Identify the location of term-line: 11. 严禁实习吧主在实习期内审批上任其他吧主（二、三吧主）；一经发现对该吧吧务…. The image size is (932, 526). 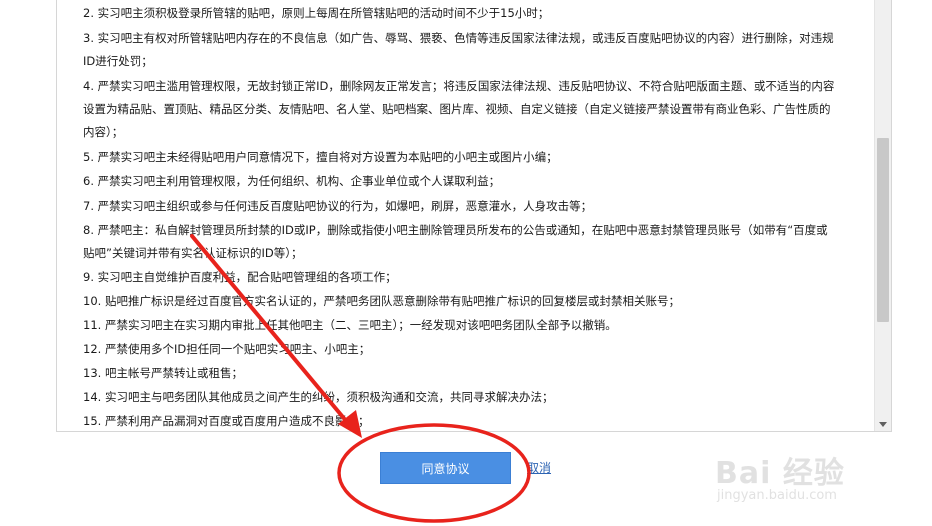
(350, 325).